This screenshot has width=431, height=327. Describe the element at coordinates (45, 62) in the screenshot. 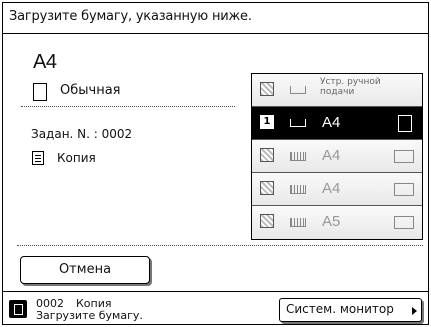

I see `paper-size: A4` at that location.